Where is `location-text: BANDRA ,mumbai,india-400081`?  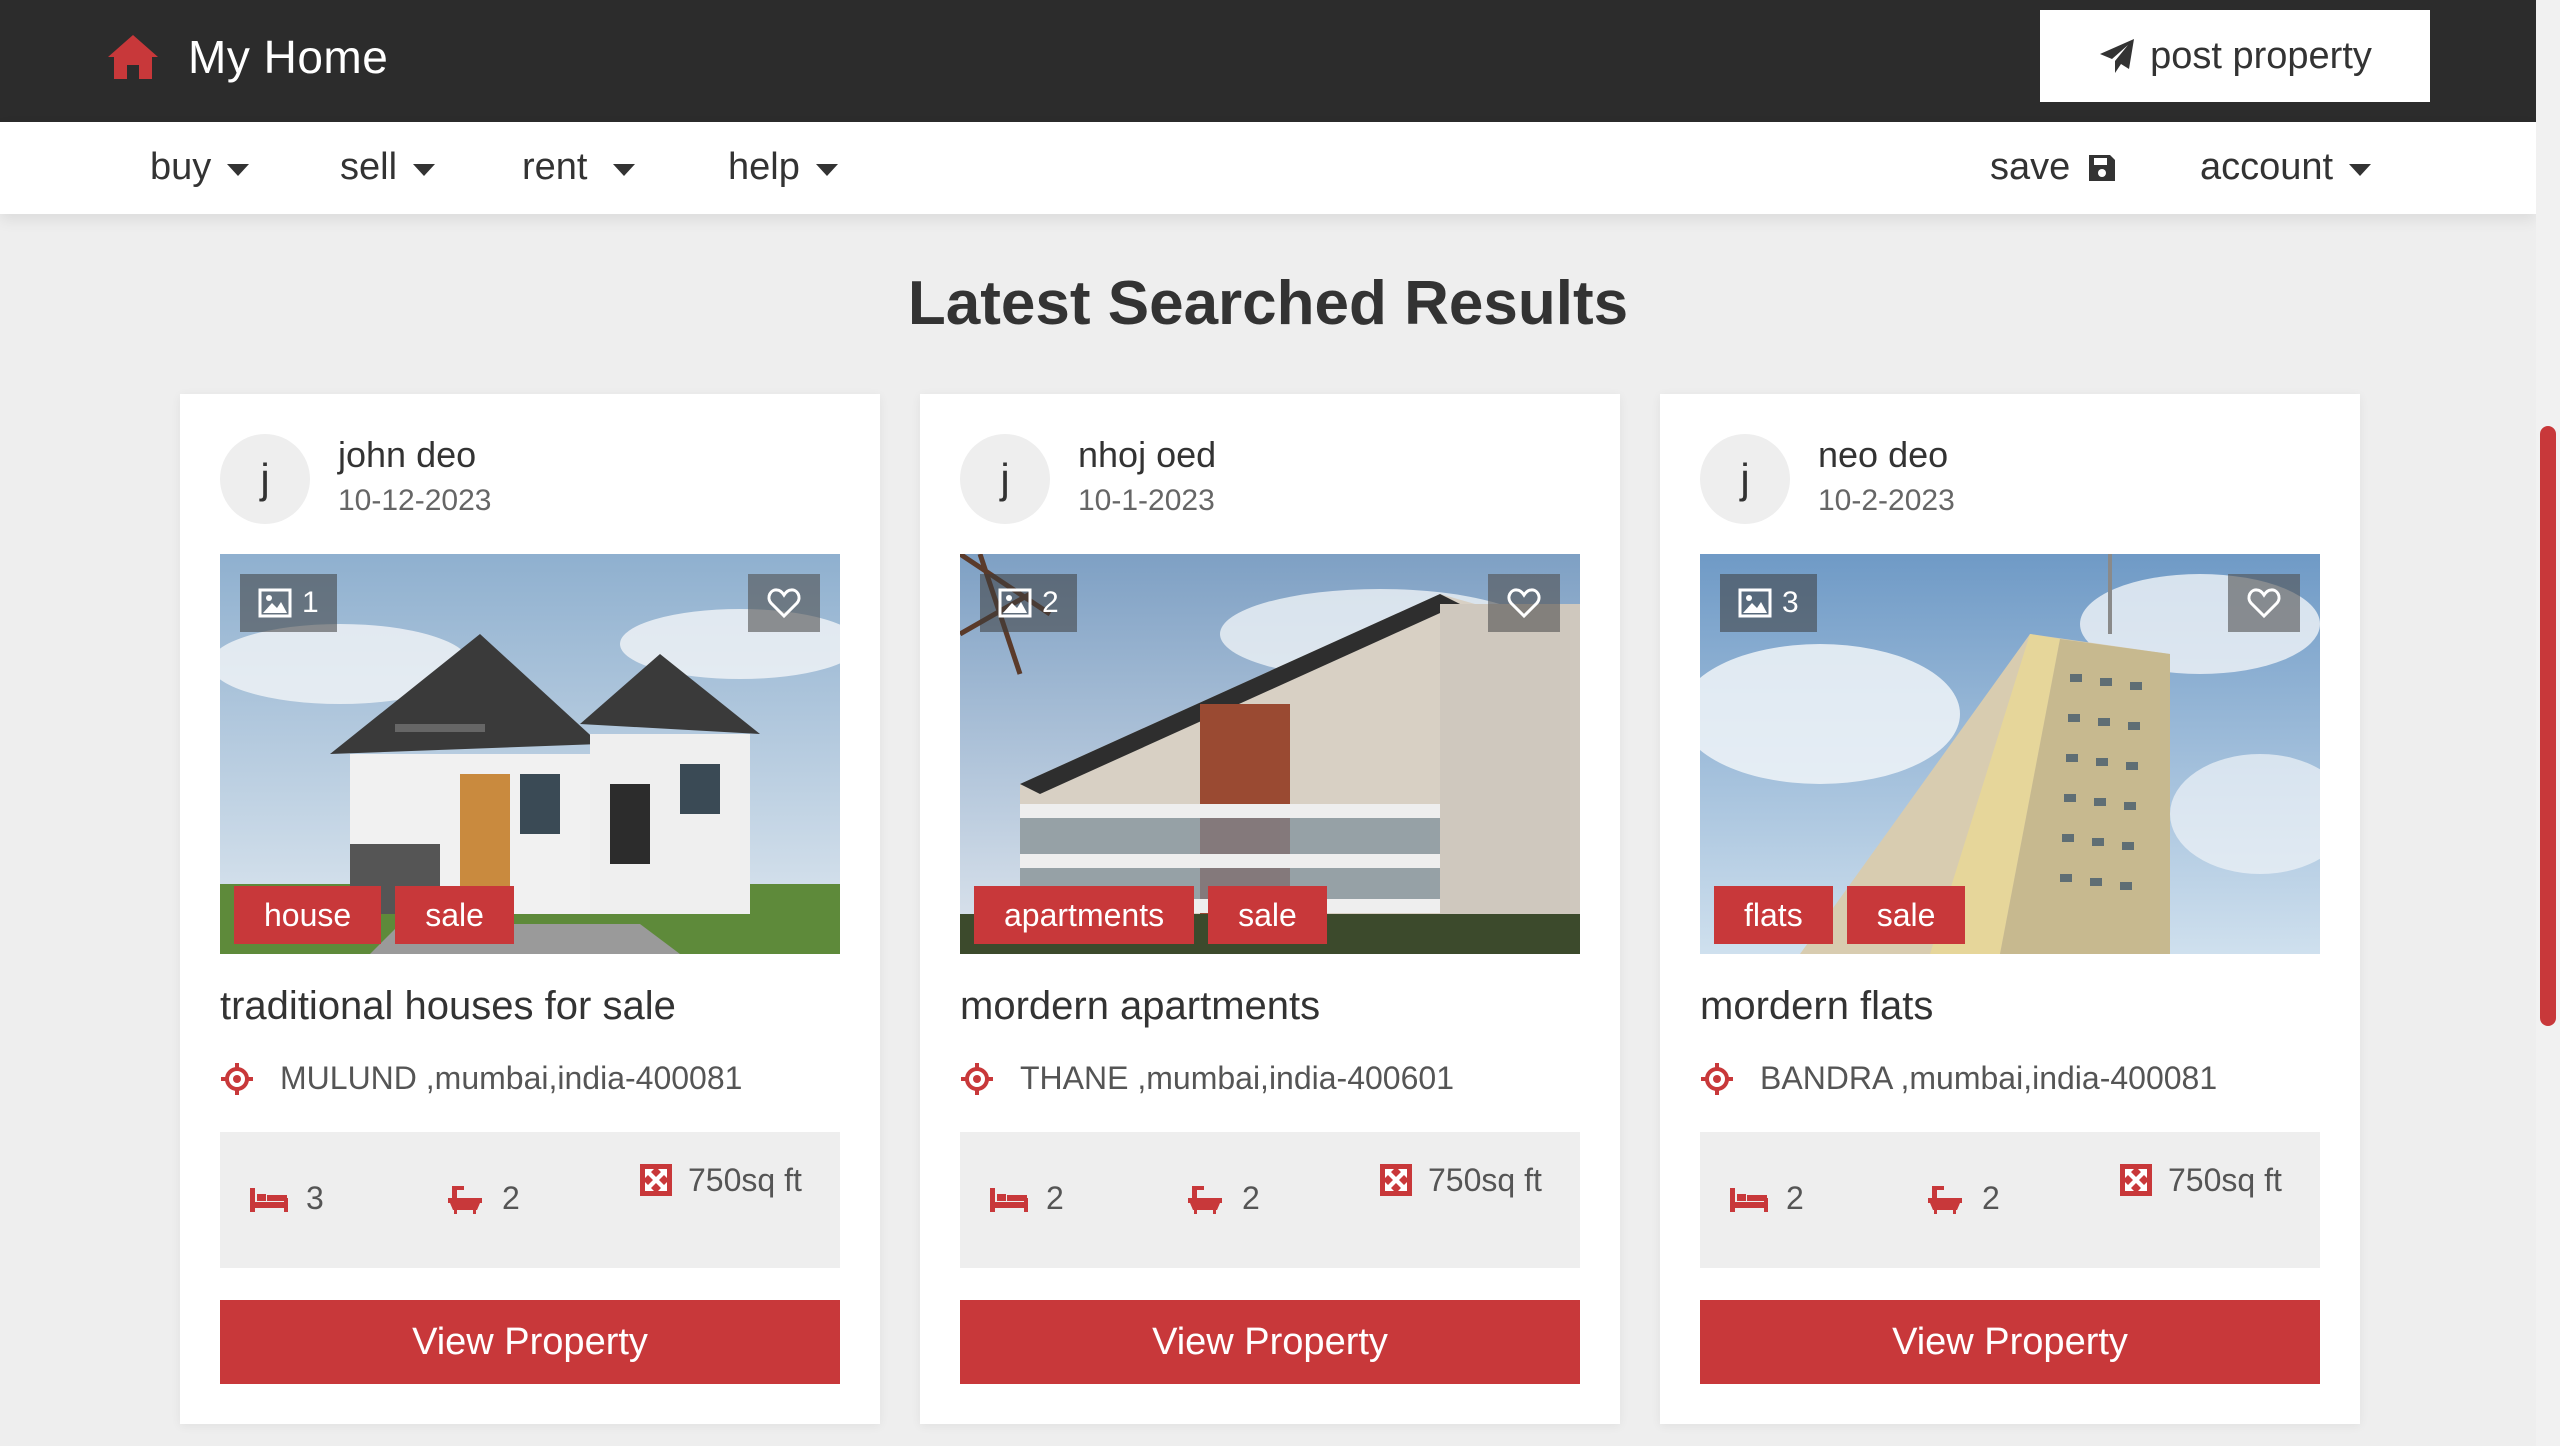
location-text: BANDRA ,mumbai,india-400081 is located at coordinates (1989, 1078).